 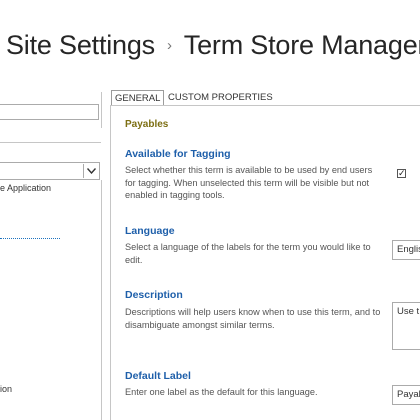 What do you see at coordinates (406, 326) in the screenshot?
I see `description-textarea: Use t` at bounding box center [406, 326].